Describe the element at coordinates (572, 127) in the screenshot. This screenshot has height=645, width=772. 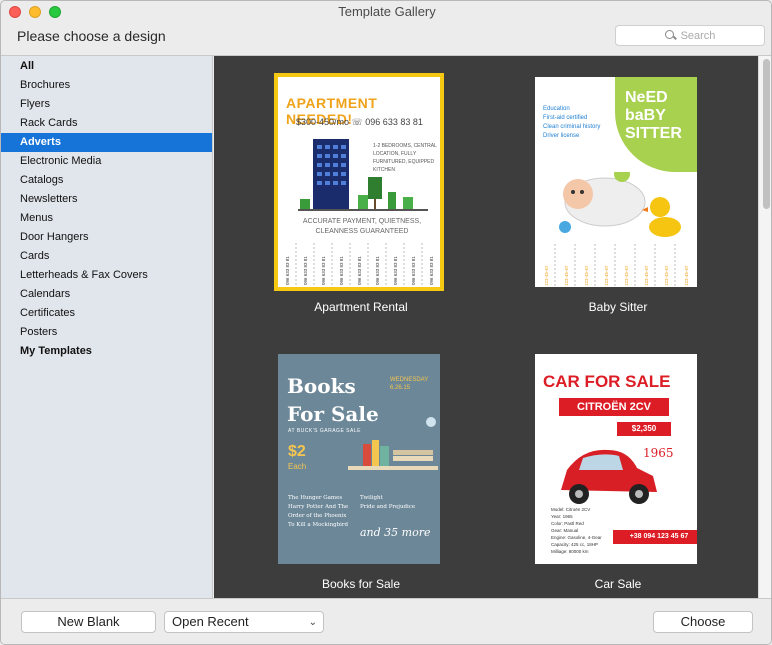
I see `baby-list-item: Clean criminal history` at that location.